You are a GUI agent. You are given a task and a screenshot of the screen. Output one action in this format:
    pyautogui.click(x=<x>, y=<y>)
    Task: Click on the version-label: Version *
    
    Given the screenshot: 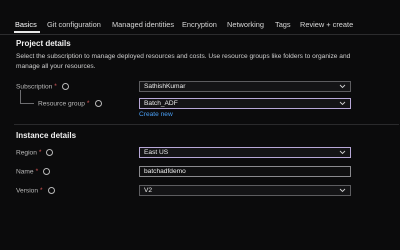 What is the action you would take?
    pyautogui.click(x=35, y=190)
    